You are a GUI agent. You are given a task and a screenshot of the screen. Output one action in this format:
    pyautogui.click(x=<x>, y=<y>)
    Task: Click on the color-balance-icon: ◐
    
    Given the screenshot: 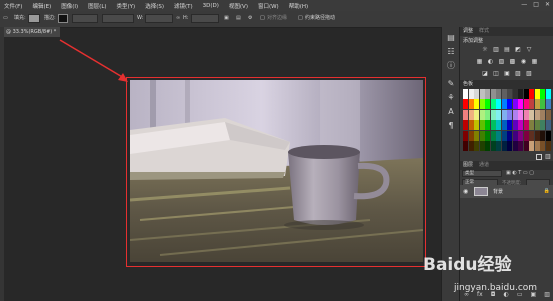 What is the action you would take?
    pyautogui.click(x=490, y=61)
    